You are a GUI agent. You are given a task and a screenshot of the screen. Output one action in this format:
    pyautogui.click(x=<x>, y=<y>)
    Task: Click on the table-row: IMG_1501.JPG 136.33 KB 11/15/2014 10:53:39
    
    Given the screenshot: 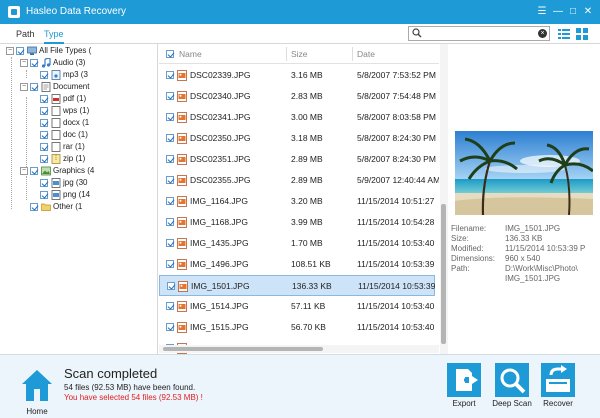 What is the action you would take?
    pyautogui.click(x=297, y=285)
    